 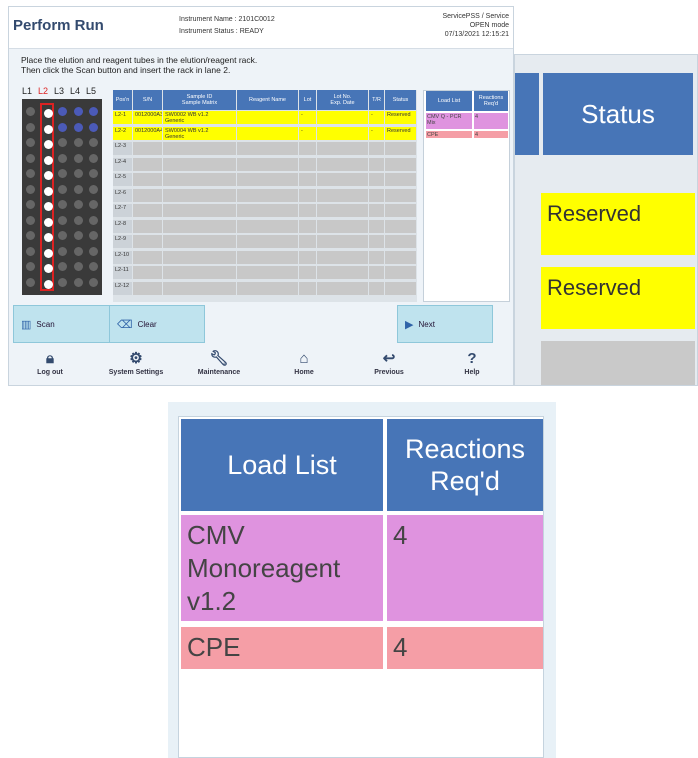 I want to click on maintenance-button: 🔧︎ Maintenance, so click(x=219, y=362).